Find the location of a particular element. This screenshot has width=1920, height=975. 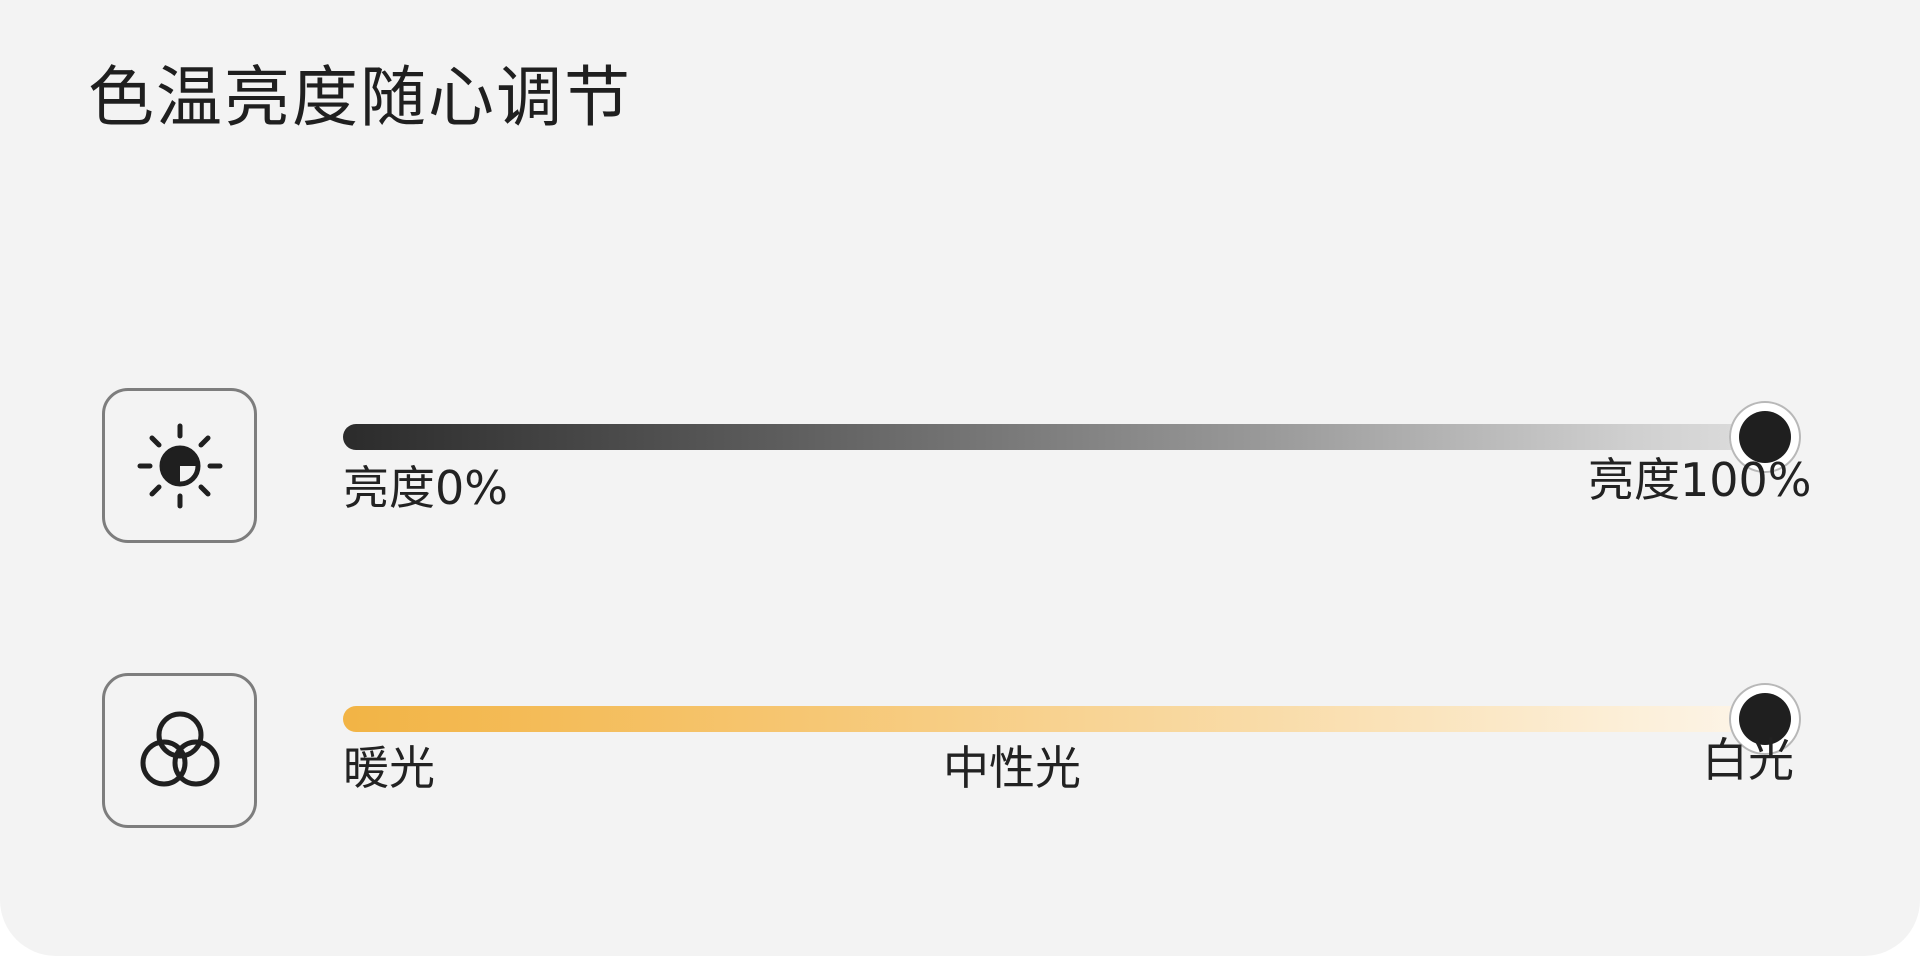

brightness-icon is located at coordinates (179, 465).